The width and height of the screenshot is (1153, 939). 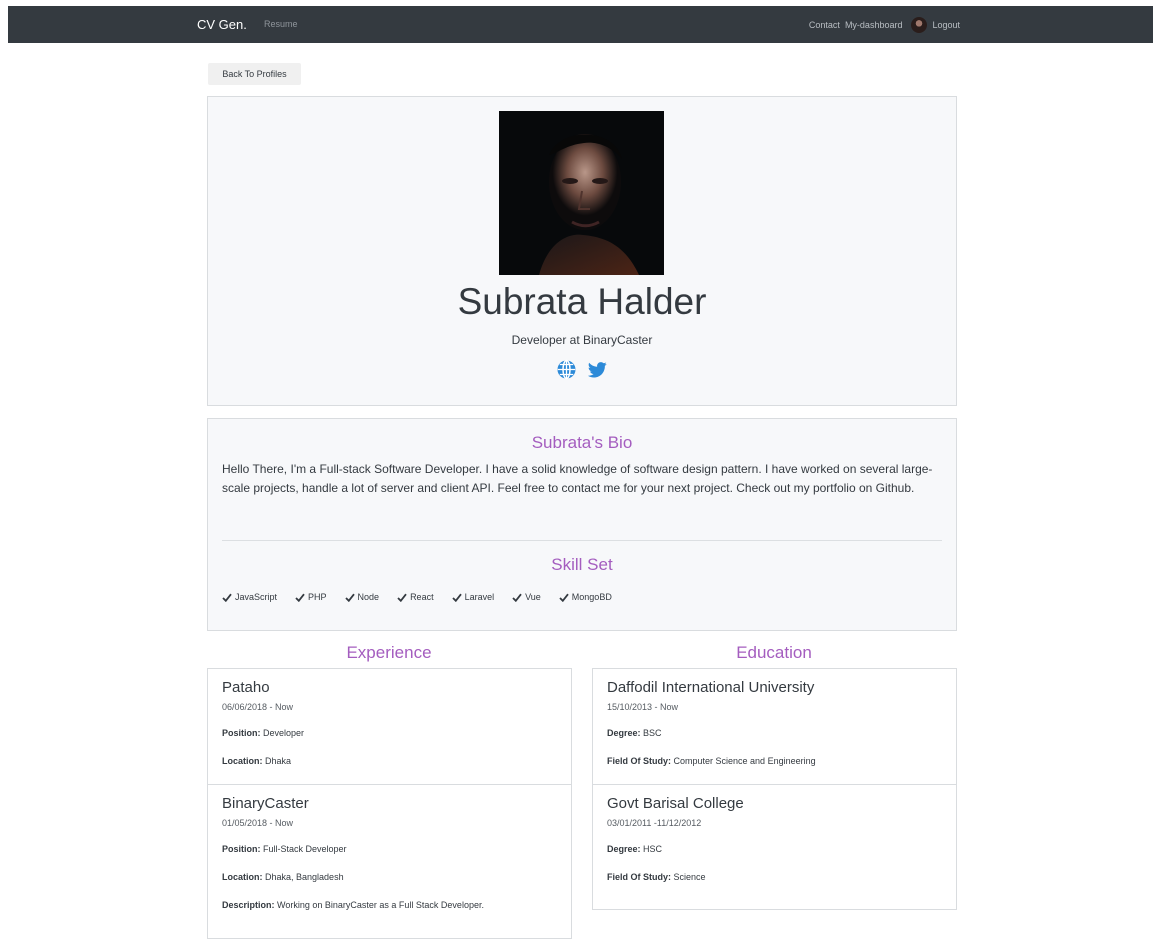 What do you see at coordinates (591, 597) in the screenshot?
I see `skill-label: MongoBD` at bounding box center [591, 597].